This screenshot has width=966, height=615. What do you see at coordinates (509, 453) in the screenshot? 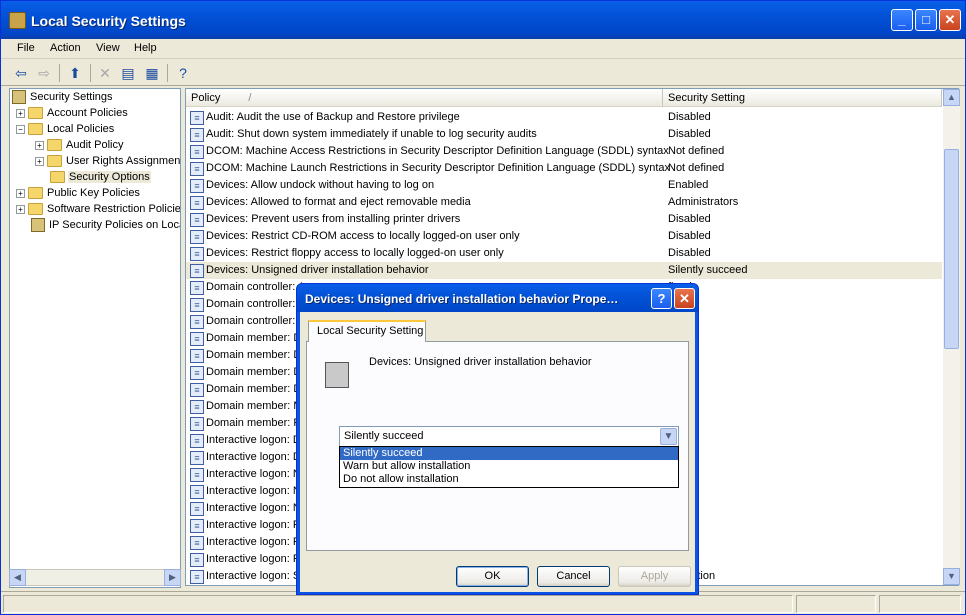
I see `option-silently-succeed: Silently succeed` at bounding box center [509, 453].